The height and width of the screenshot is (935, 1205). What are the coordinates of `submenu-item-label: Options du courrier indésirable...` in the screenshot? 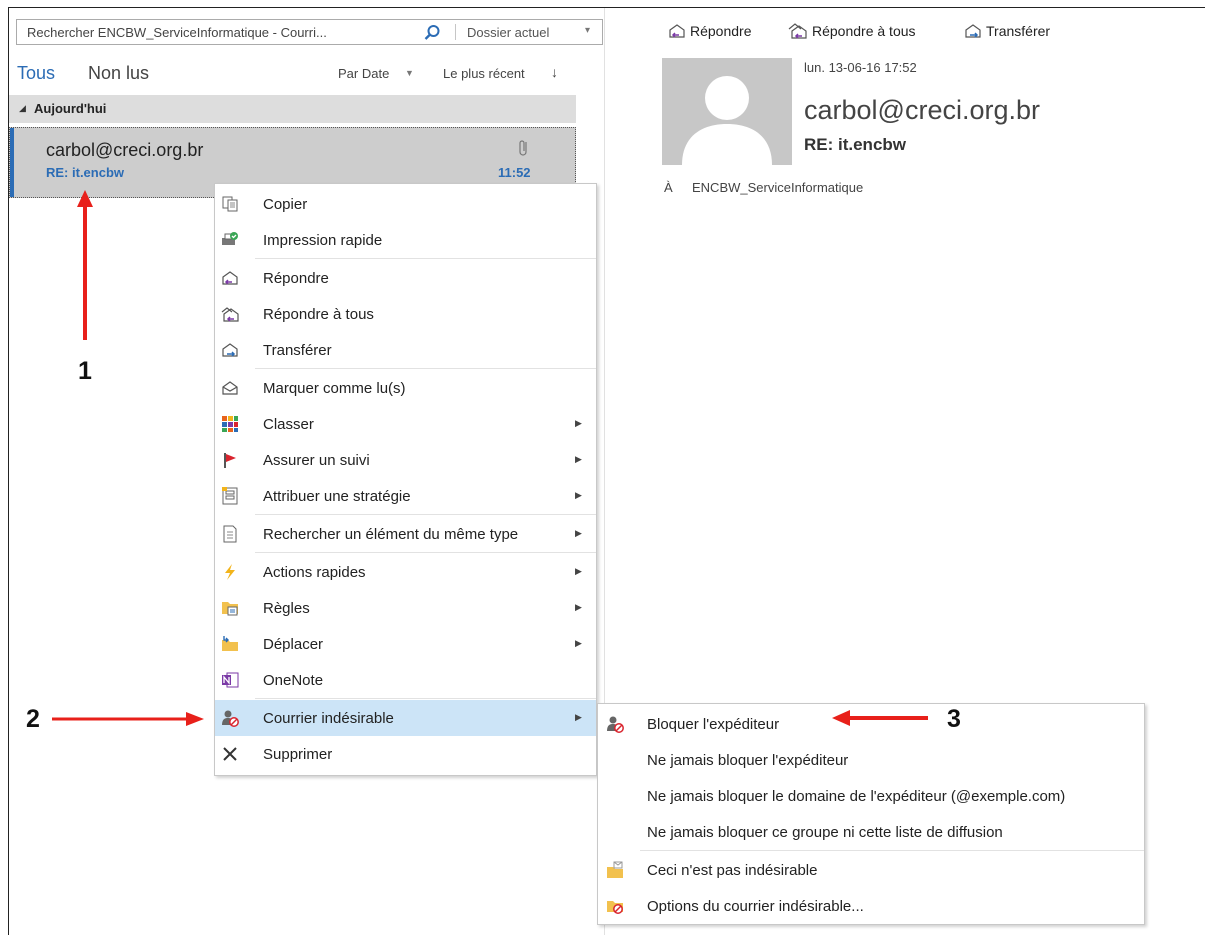 It's located at (755, 906).